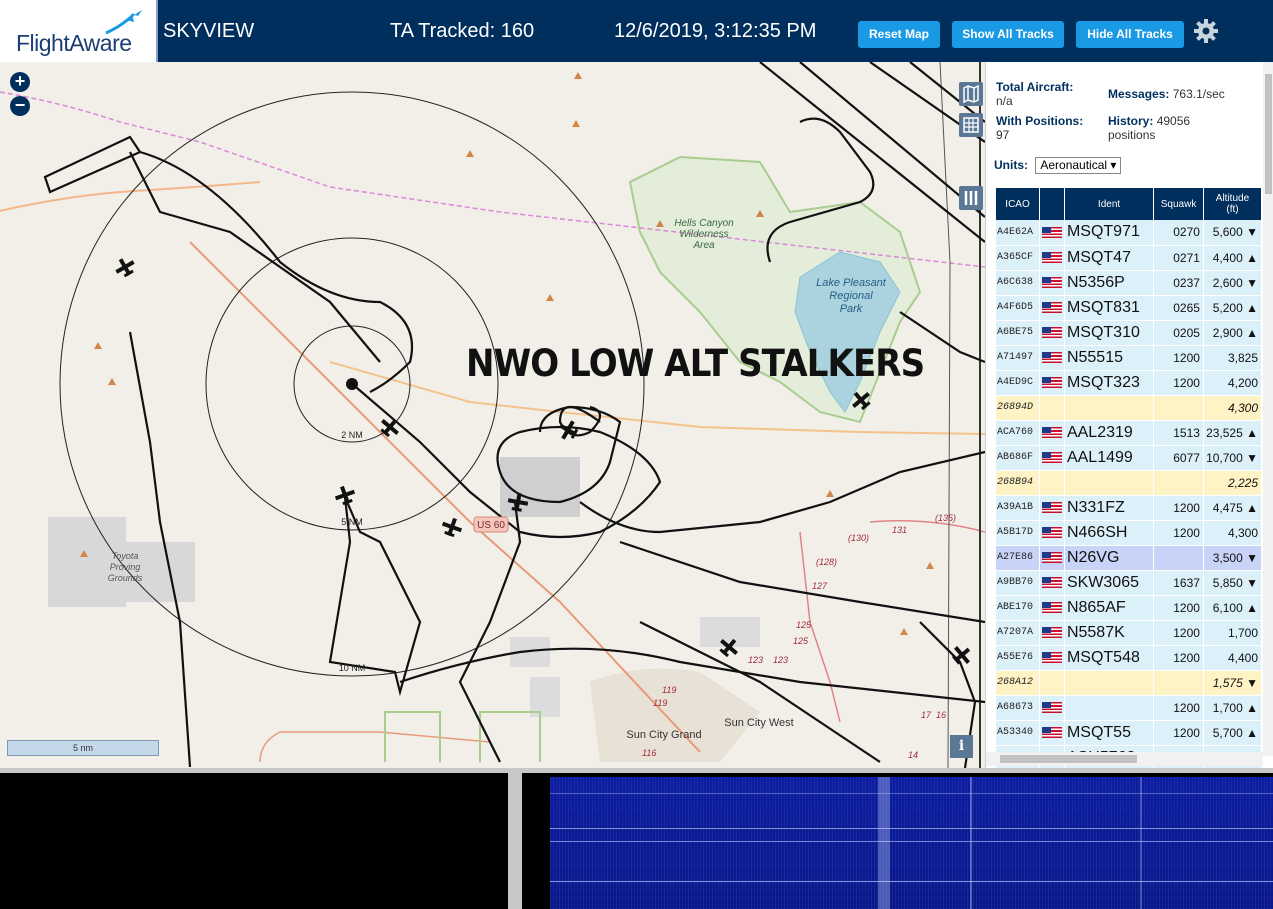  Describe the element at coordinates (20, 82) in the screenshot. I see `zoom-in-button: +` at that location.